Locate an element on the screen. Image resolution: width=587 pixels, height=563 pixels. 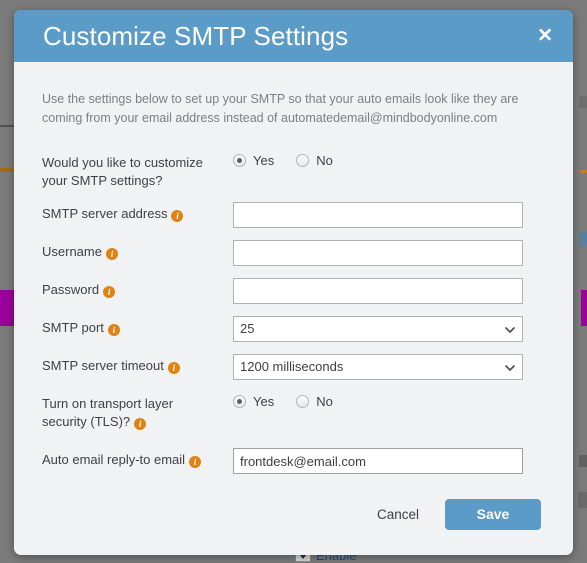
label-password: Password i is located at coordinates (137, 288).